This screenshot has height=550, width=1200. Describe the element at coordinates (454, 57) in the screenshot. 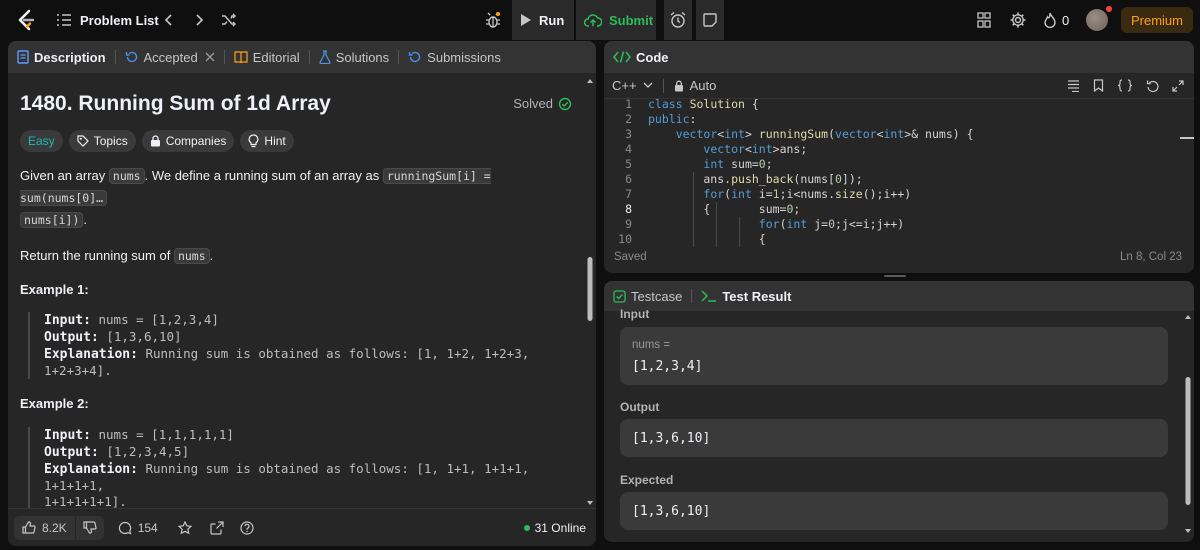

I see `tab-submissions: Submissions` at that location.